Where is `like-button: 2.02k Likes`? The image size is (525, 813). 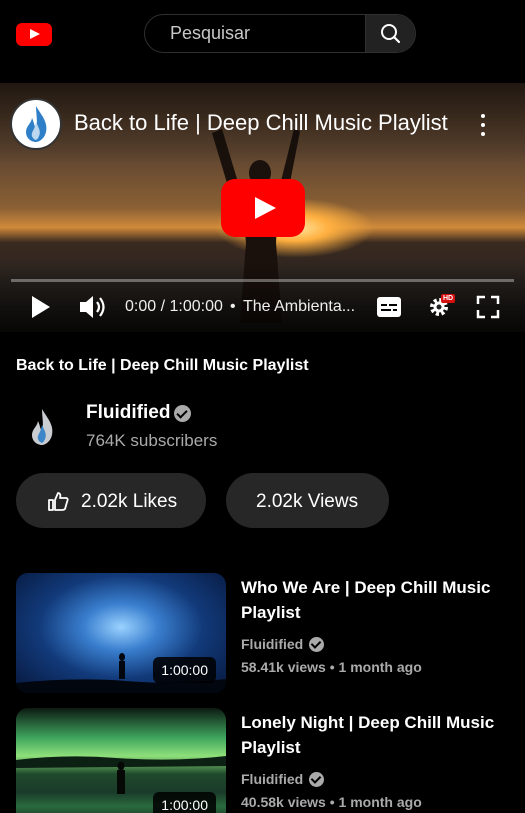
like-button: 2.02k Likes is located at coordinates (111, 500).